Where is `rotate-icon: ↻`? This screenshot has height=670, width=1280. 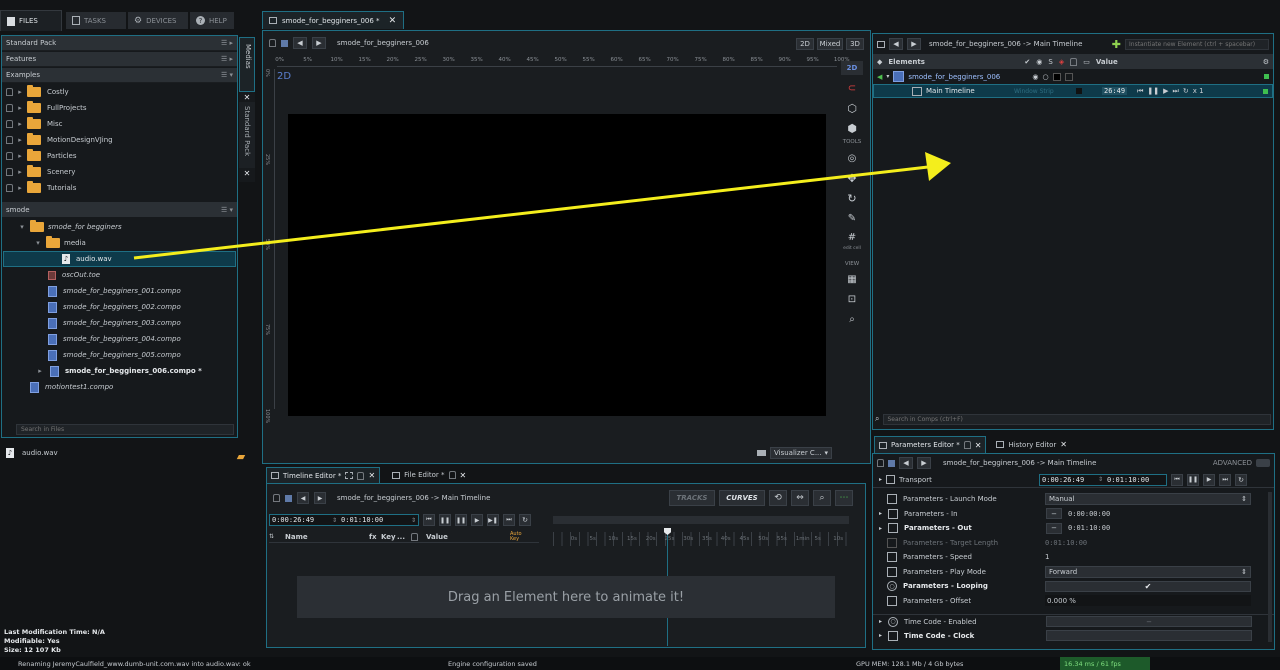 rotate-icon: ↻ is located at coordinates (852, 198).